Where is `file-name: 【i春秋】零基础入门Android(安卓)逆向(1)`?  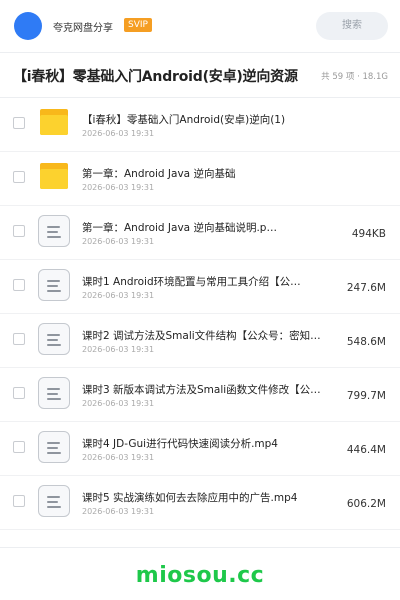
file-name: 【i春秋】零基础入门Android(安卓)逆向(1) is located at coordinates (206, 119).